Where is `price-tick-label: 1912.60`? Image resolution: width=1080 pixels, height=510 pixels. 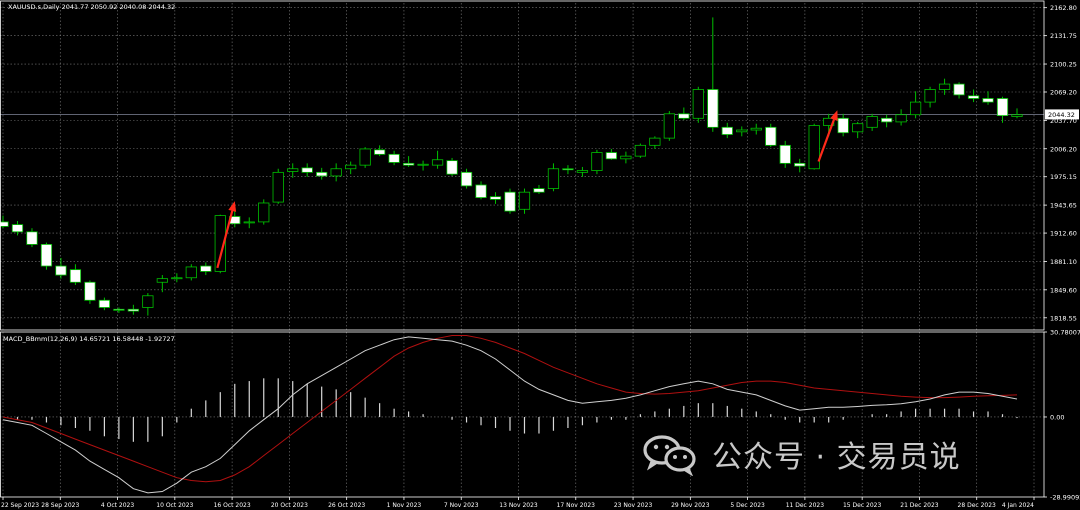
price-tick-label: 1912.60 is located at coordinates (1063, 234).